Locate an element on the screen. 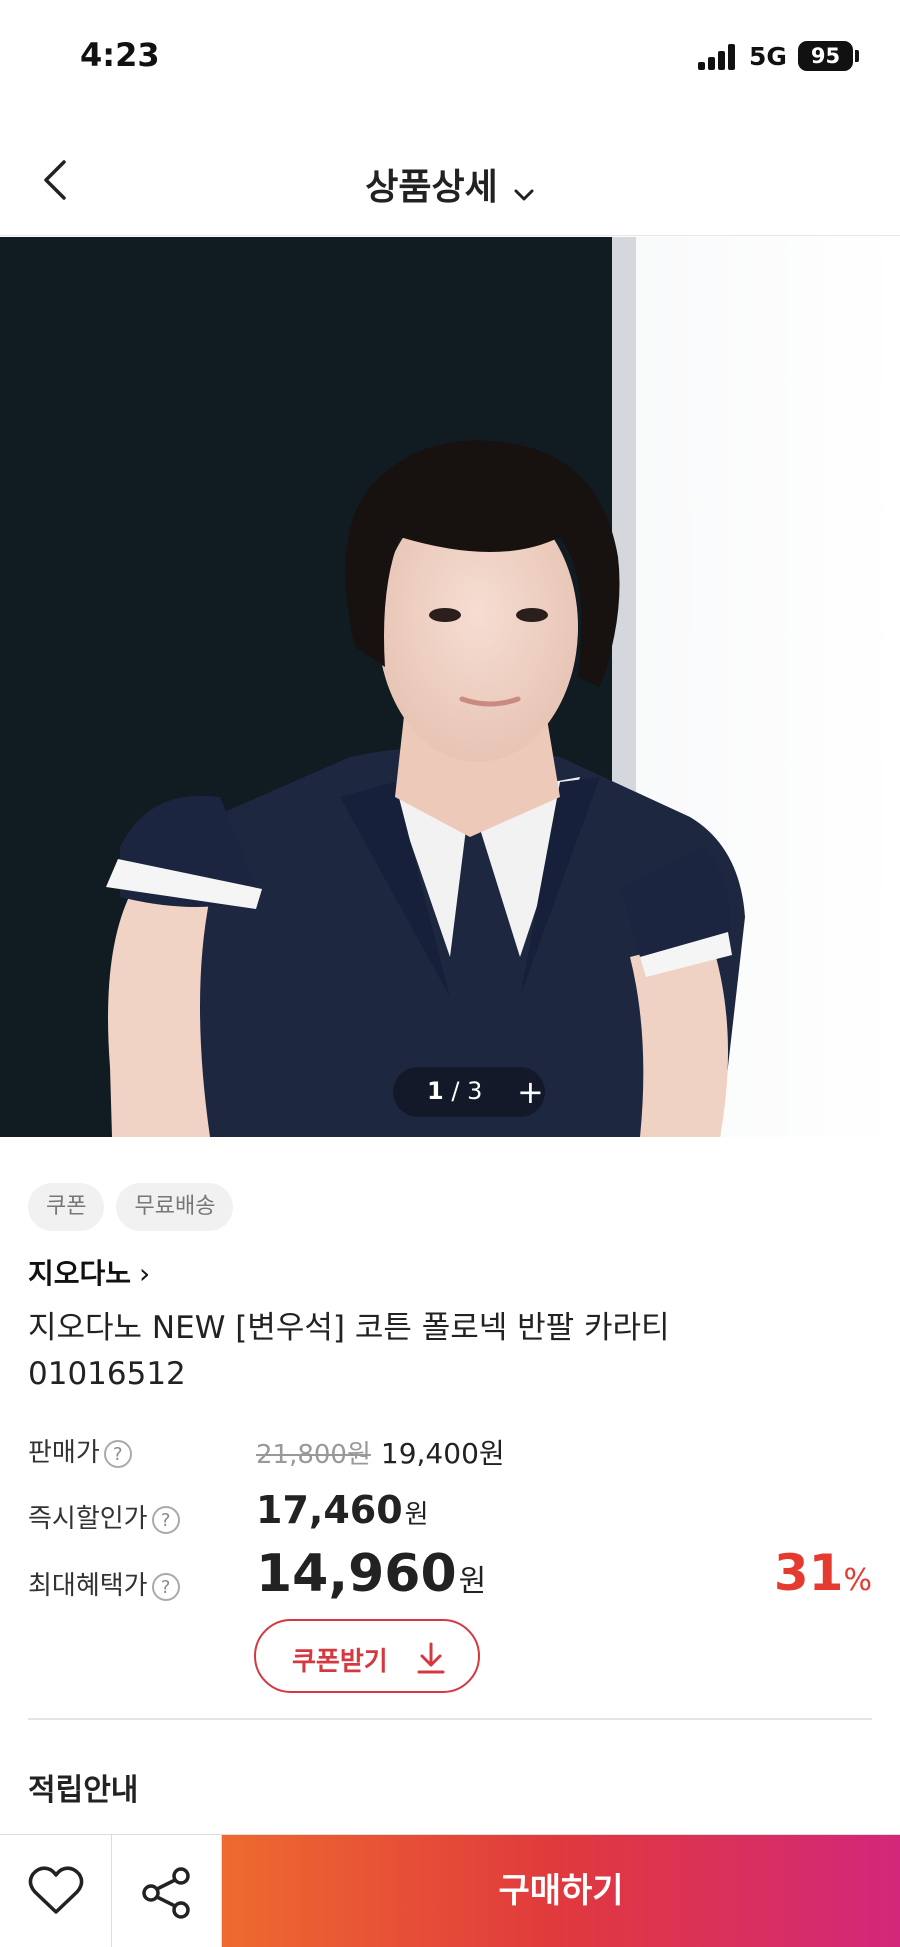 The height and width of the screenshot is (1947, 900). image-pager: 1 / 3 + is located at coordinates (469, 1092).